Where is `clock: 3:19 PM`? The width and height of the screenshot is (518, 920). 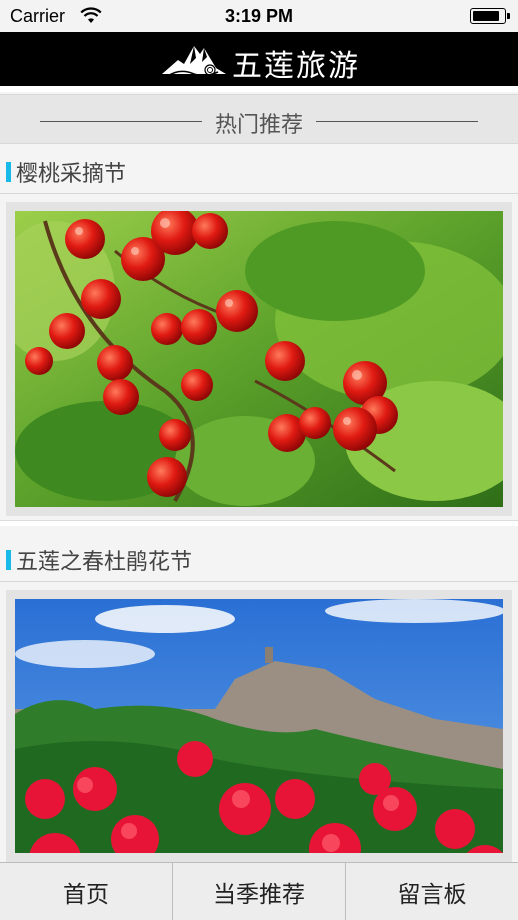 clock: 3:19 PM is located at coordinates (259, 16).